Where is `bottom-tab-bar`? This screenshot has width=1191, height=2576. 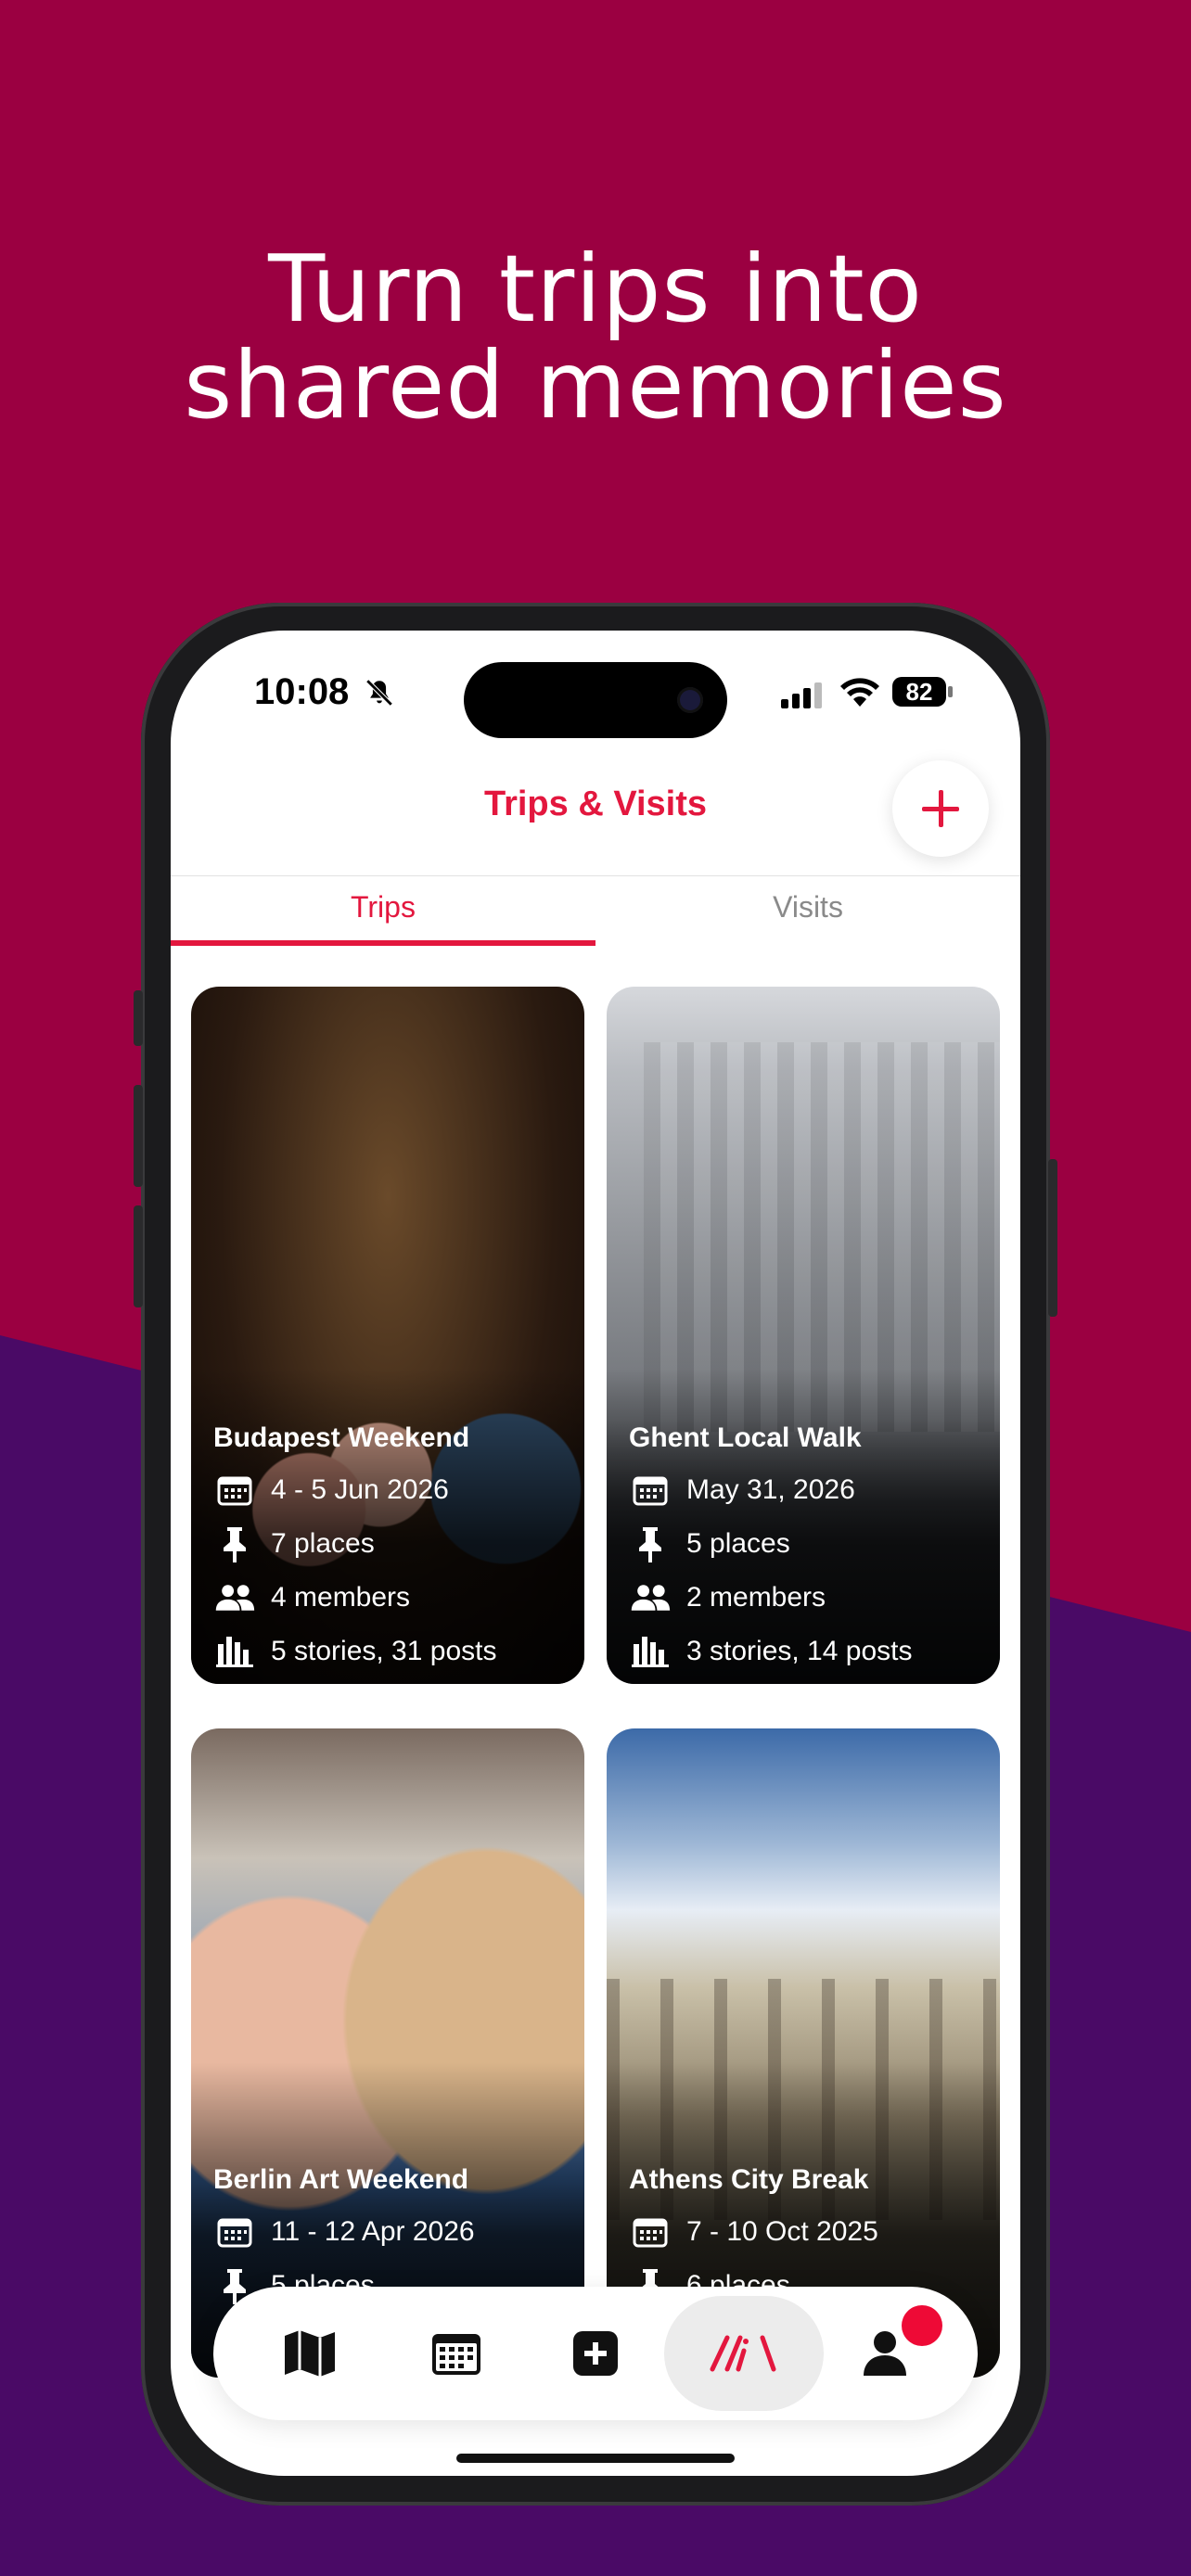 bottom-tab-bar is located at coordinates (595, 2353).